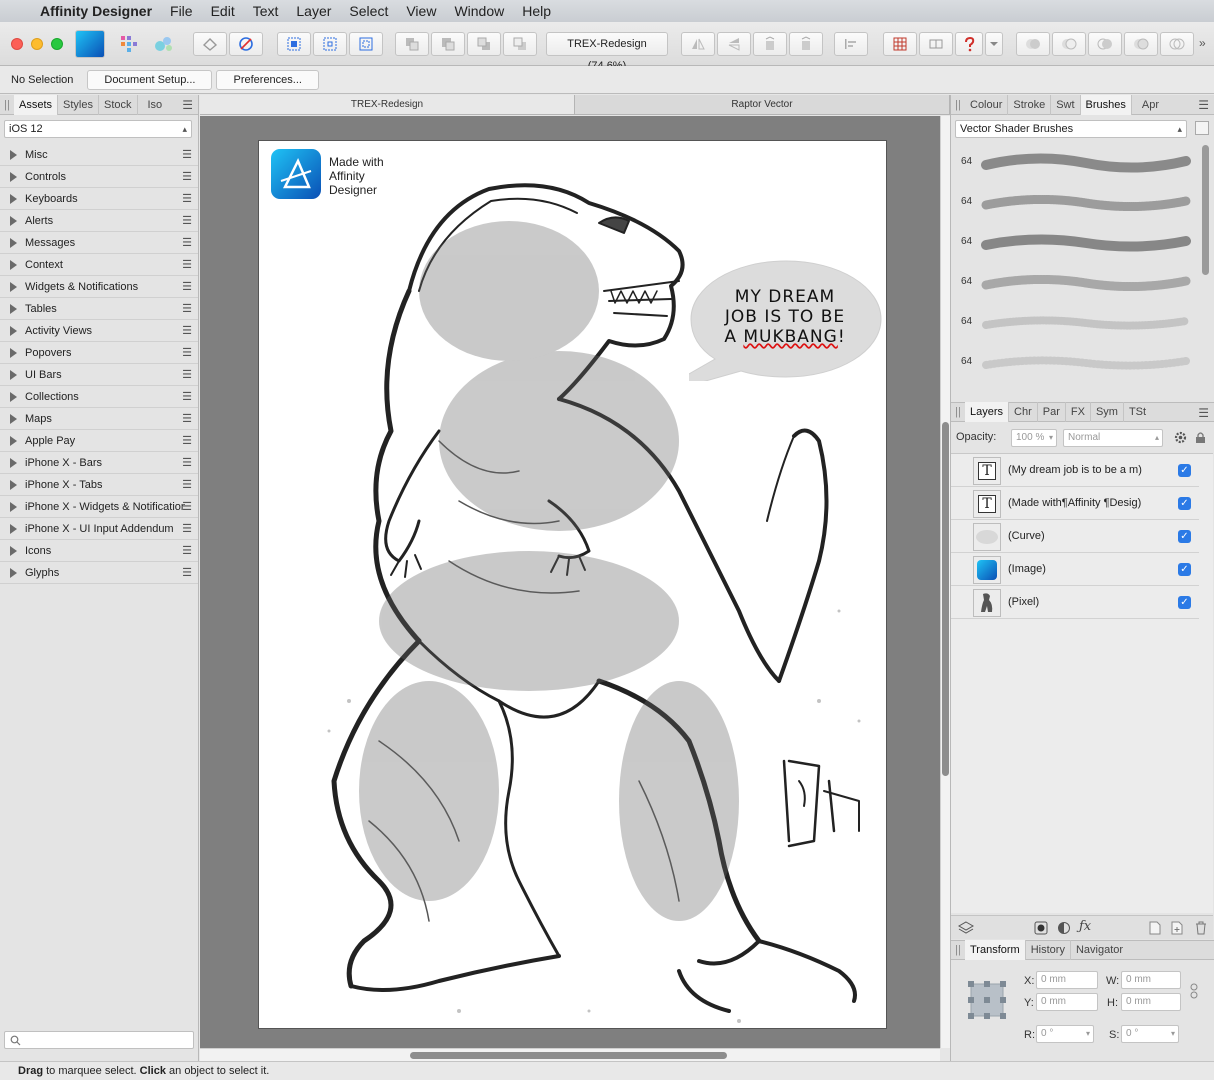  I want to click on snap-bounds-icon, so click(330, 44).